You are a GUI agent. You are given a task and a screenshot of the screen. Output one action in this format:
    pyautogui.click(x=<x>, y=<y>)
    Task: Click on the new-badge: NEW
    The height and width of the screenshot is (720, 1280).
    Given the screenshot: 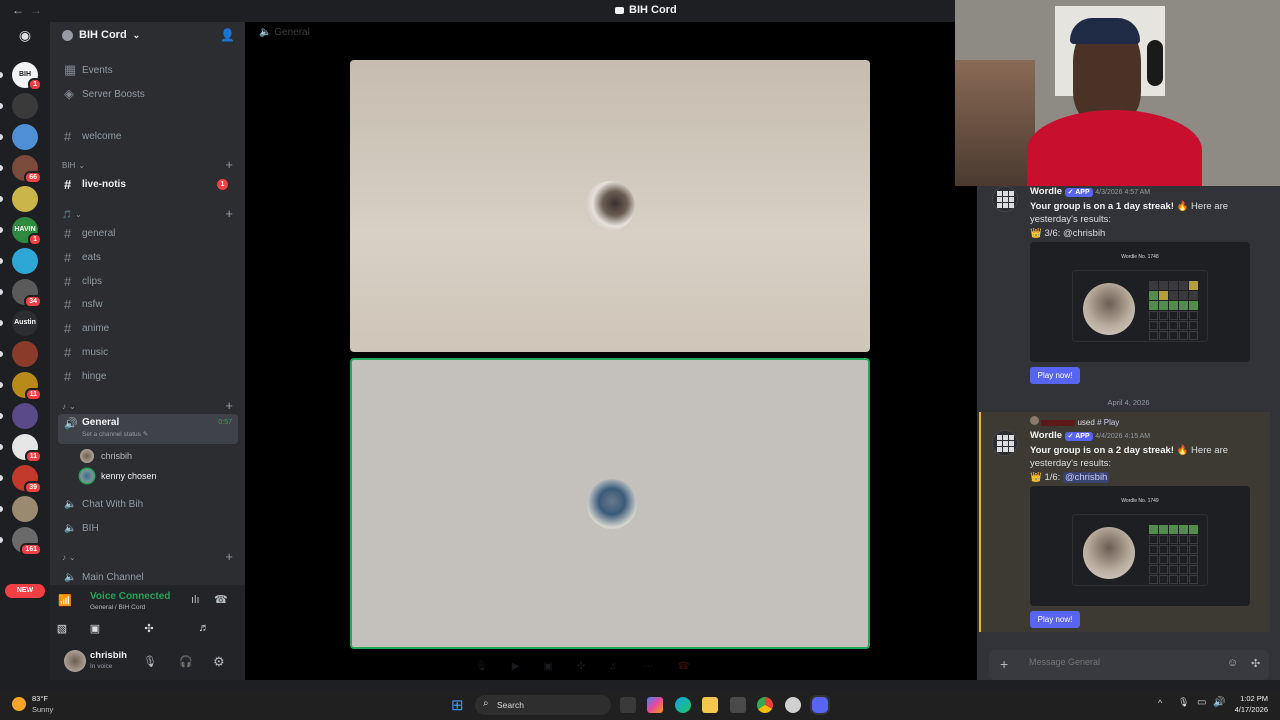 What is the action you would take?
    pyautogui.click(x=25, y=591)
    